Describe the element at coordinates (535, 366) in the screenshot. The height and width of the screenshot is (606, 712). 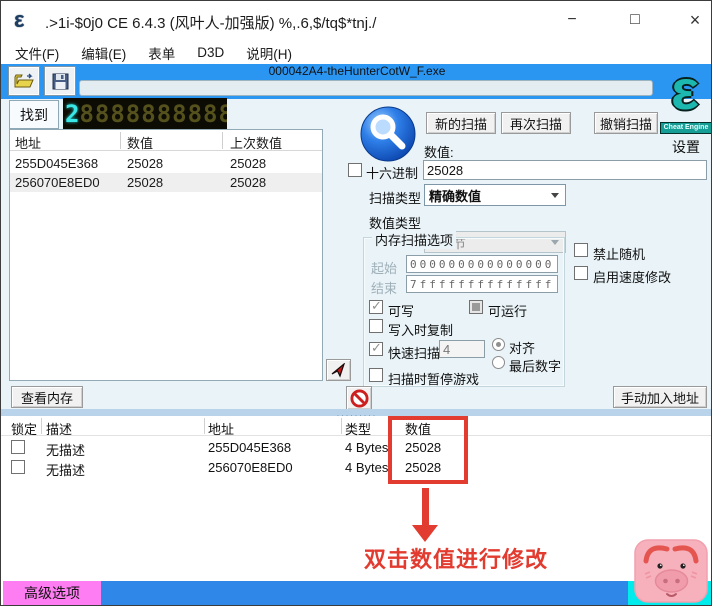
I see `last-digits-label: 最后数字` at that location.